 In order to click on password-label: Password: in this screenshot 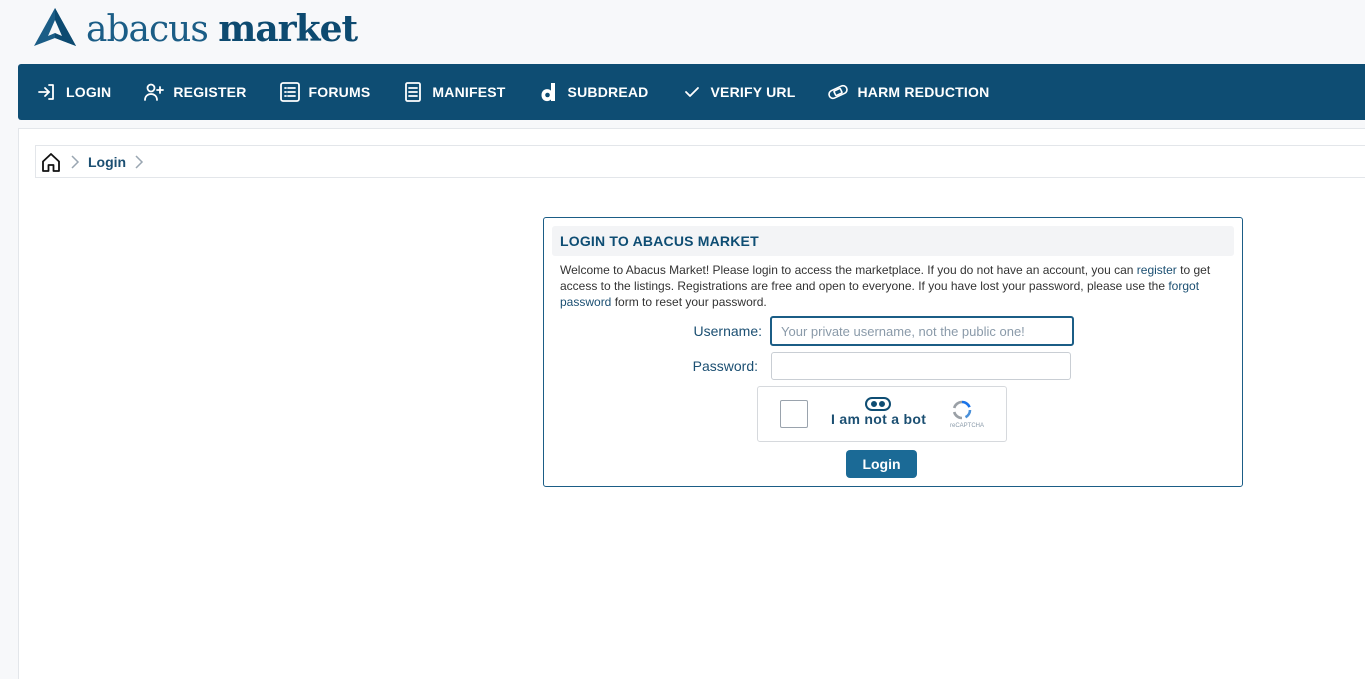, I will do `click(725, 366)`.